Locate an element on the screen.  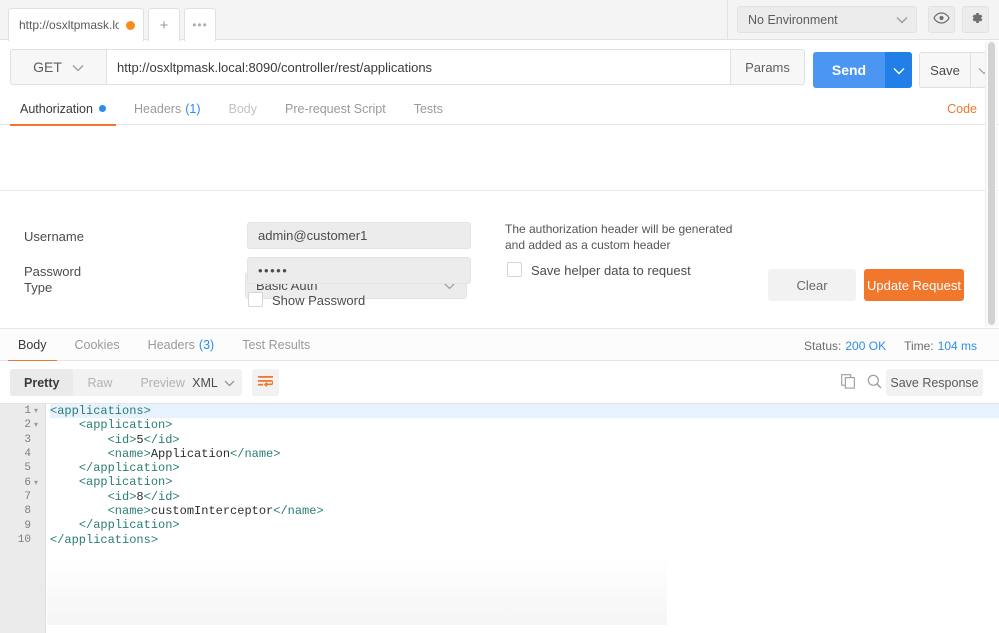
environment-selector: No Environment is located at coordinates (827, 19).